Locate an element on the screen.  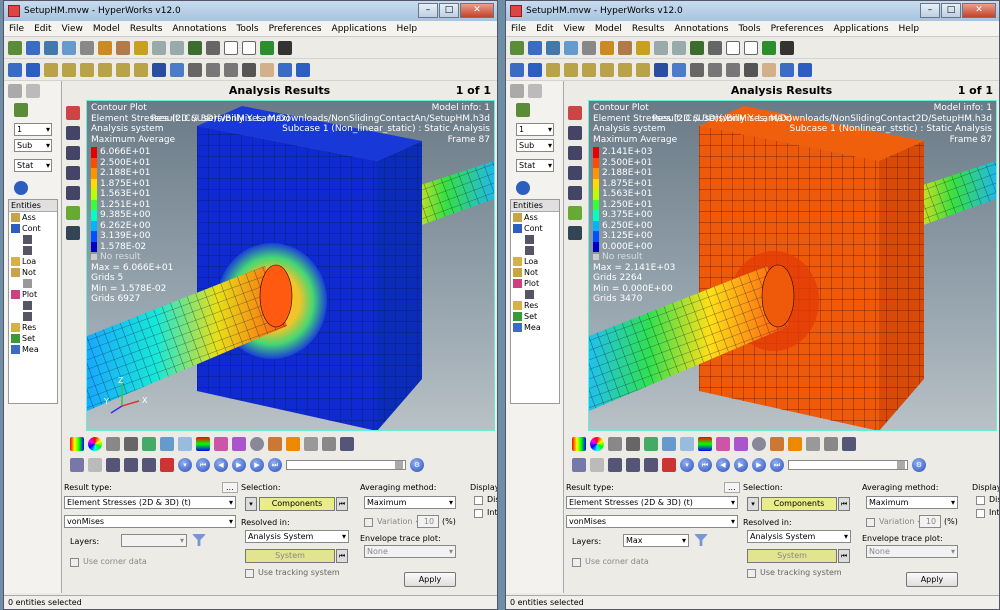
view-yx-icon is located at coordinates (571, 69).